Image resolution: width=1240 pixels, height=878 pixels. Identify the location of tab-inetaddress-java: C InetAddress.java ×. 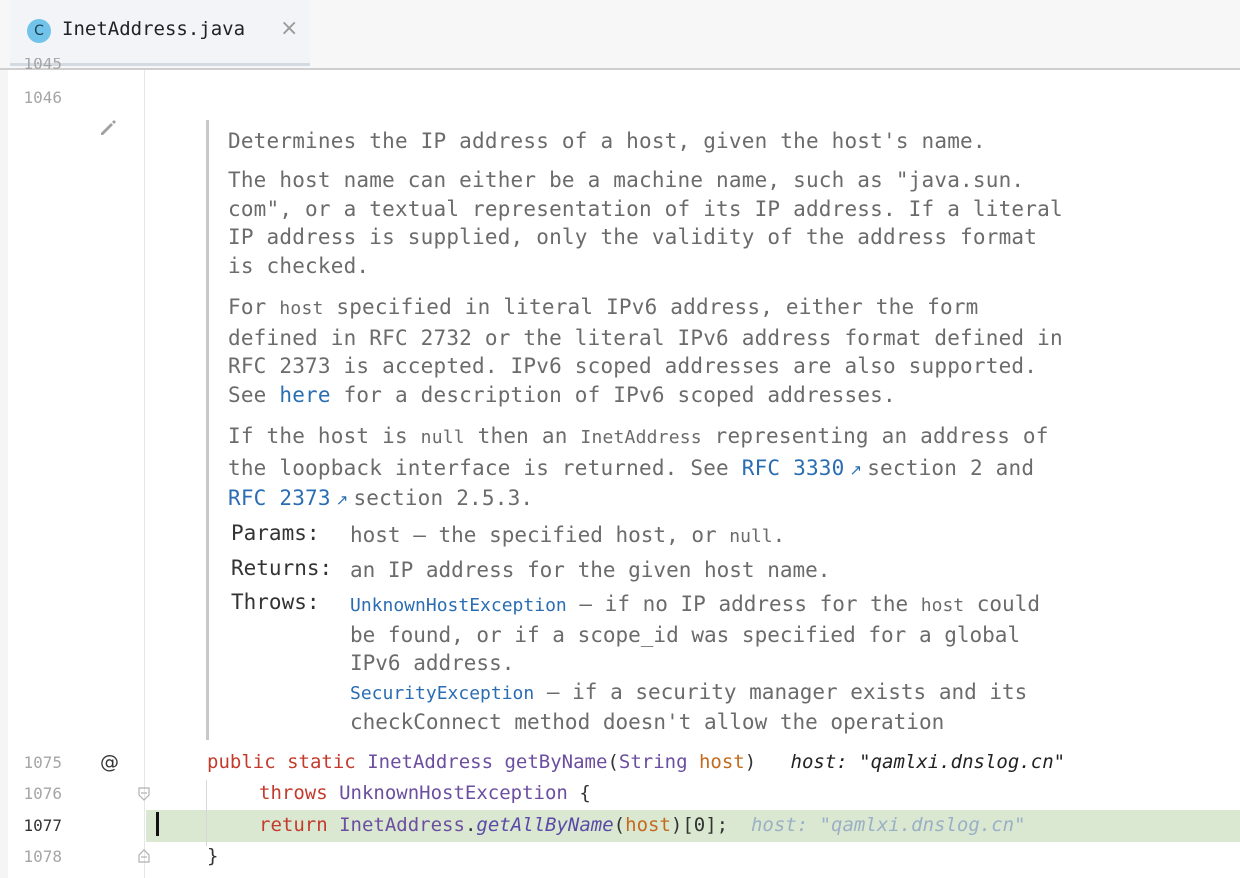
(160, 33).